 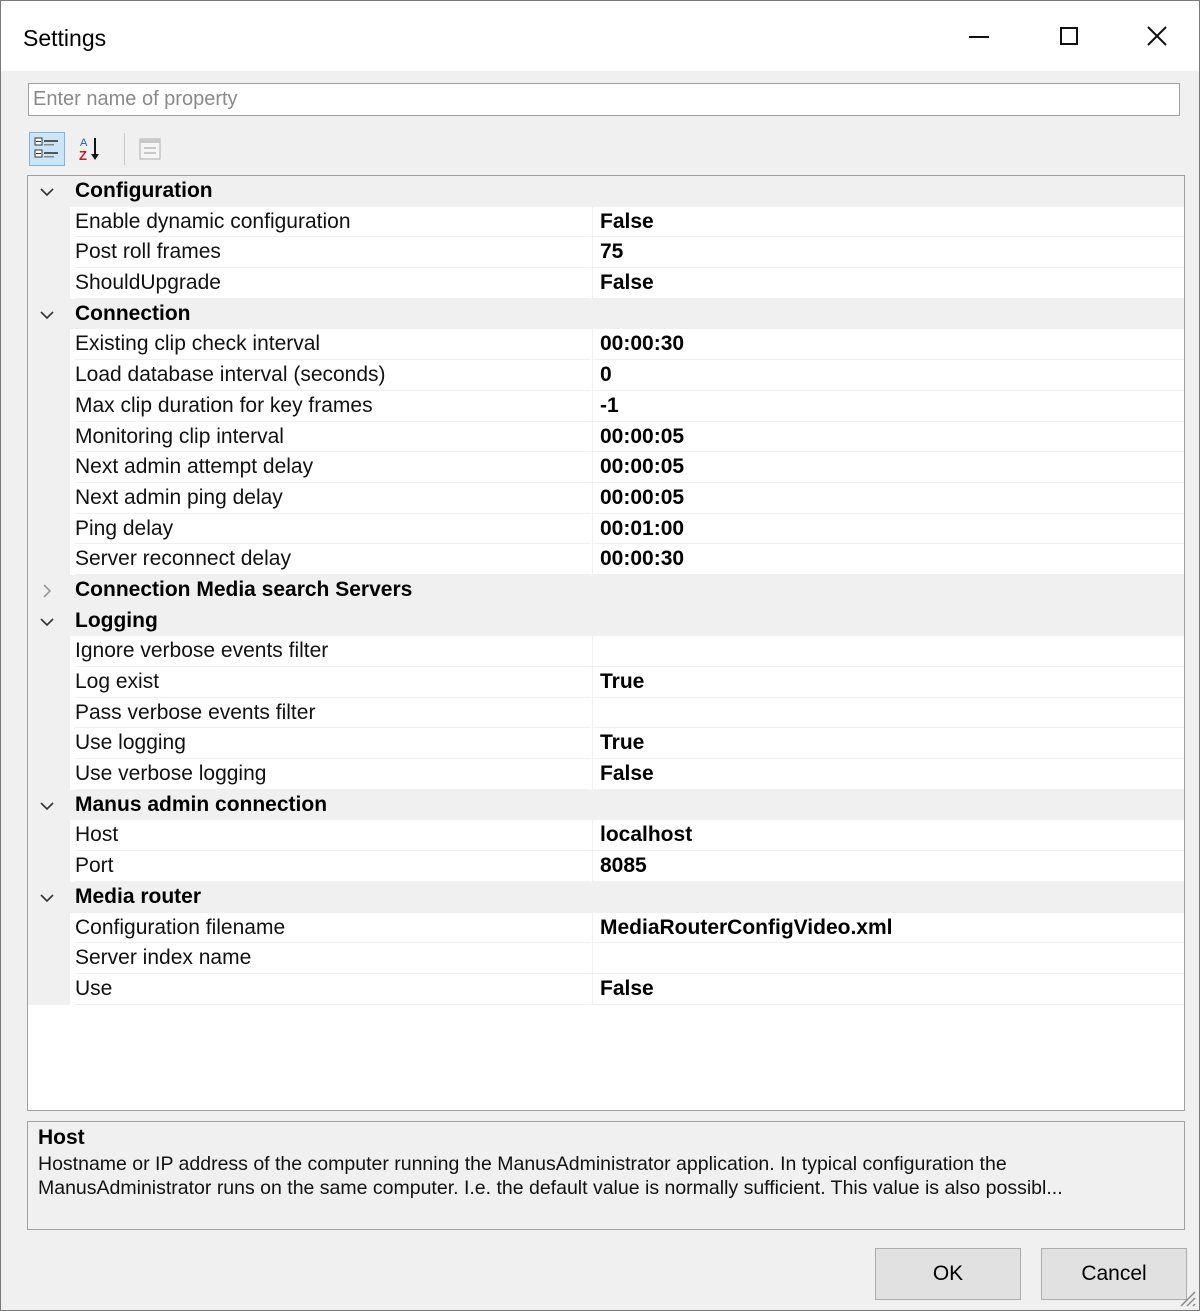 I want to click on property-name: Use logging, so click(x=333, y=744).